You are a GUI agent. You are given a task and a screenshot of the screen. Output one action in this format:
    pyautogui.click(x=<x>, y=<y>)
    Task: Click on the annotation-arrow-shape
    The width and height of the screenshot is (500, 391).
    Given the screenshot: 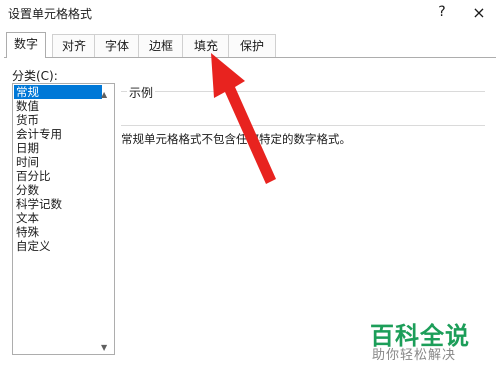 What is the action you would take?
    pyautogui.click(x=243, y=118)
    